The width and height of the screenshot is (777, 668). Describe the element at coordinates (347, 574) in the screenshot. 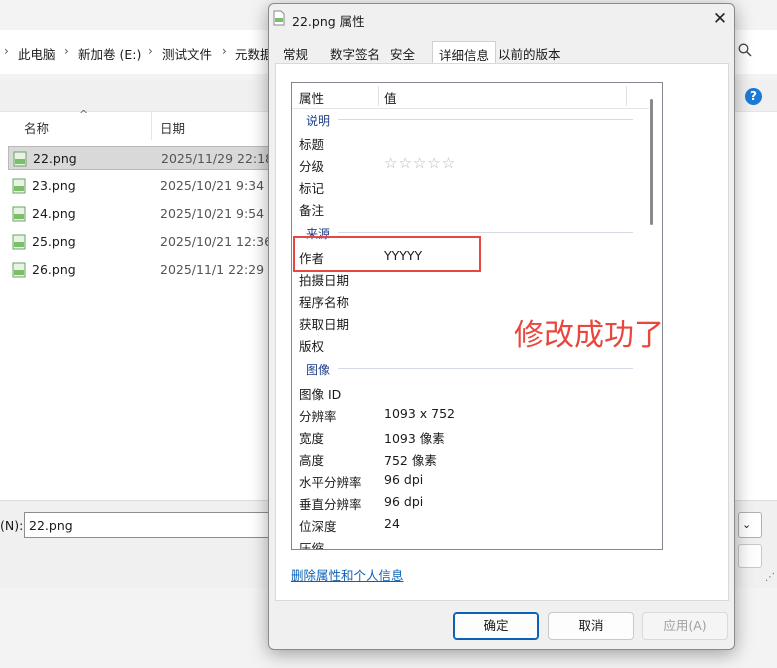

I see `remove-properties-link: 删除属性和个人信息` at that location.